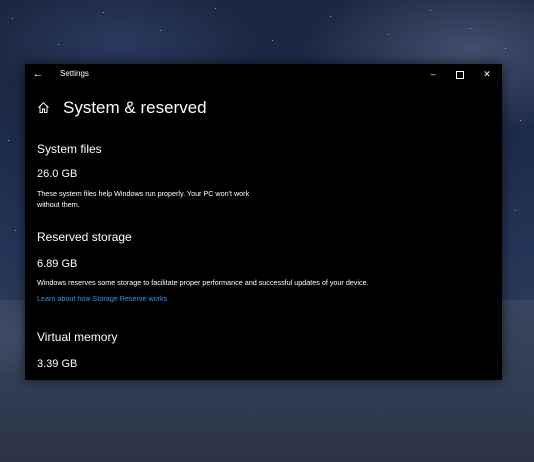 The height and width of the screenshot is (462, 534). I want to click on maximize-icon, so click(460, 74).